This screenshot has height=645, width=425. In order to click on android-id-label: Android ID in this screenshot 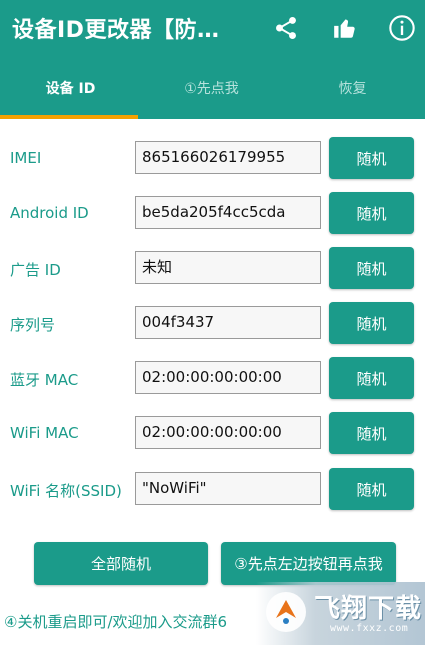, I will do `click(49, 213)`.